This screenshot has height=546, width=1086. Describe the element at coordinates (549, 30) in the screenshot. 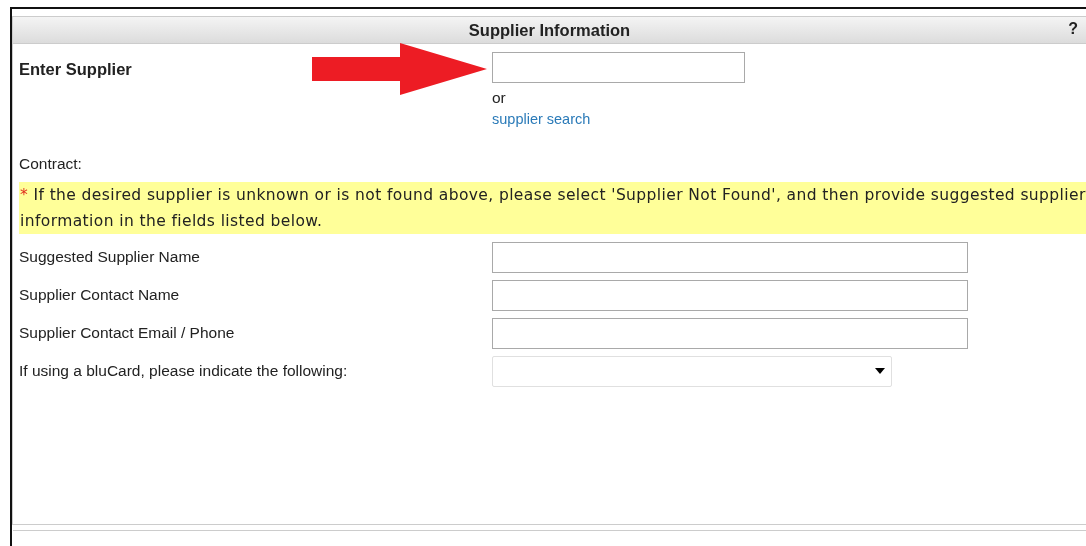

I see `panel-title: Supplier Information` at that location.